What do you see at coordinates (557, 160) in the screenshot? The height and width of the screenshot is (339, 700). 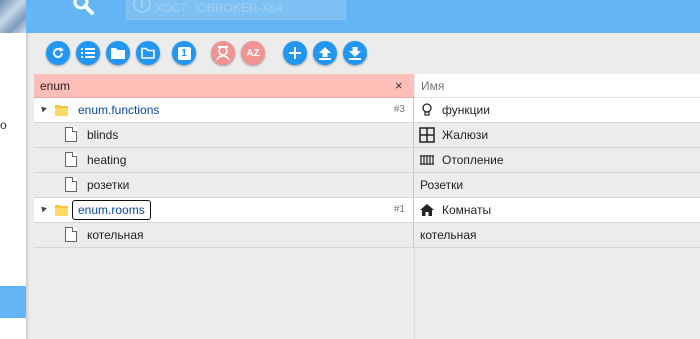 I see `name-cell: Отопление` at bounding box center [557, 160].